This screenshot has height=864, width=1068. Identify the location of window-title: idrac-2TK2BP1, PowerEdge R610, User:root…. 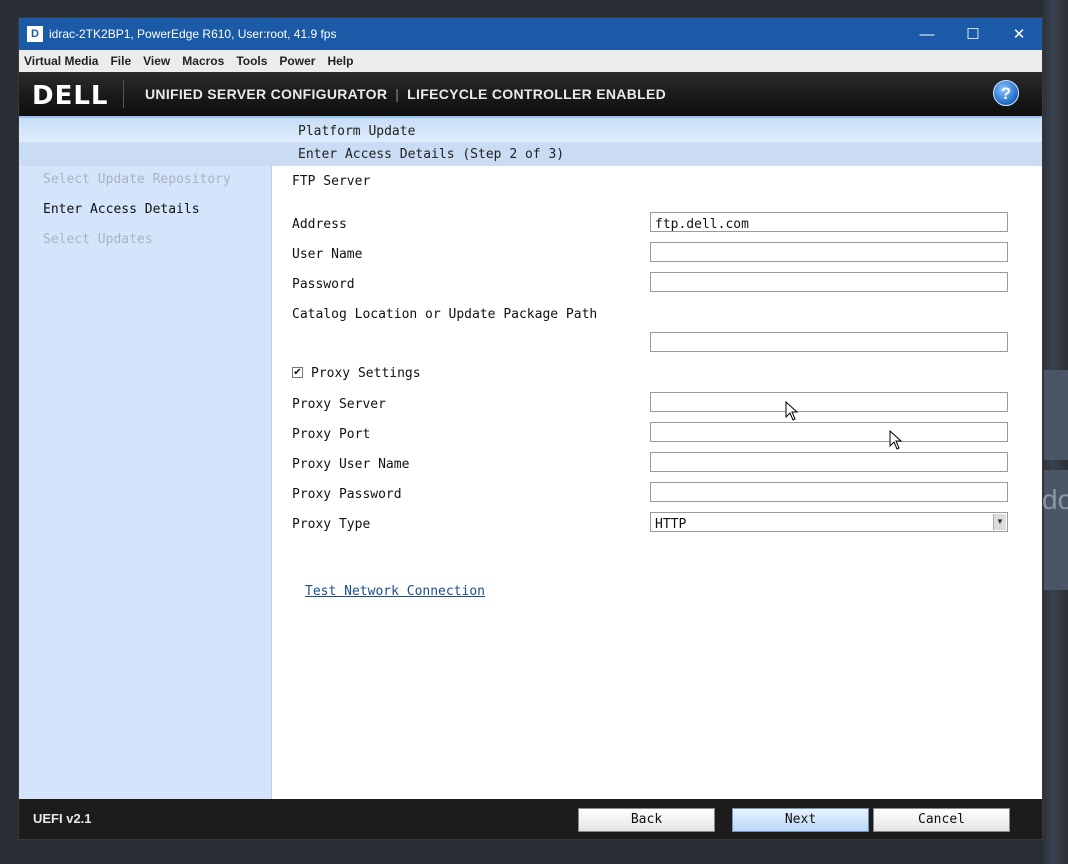
(193, 34).